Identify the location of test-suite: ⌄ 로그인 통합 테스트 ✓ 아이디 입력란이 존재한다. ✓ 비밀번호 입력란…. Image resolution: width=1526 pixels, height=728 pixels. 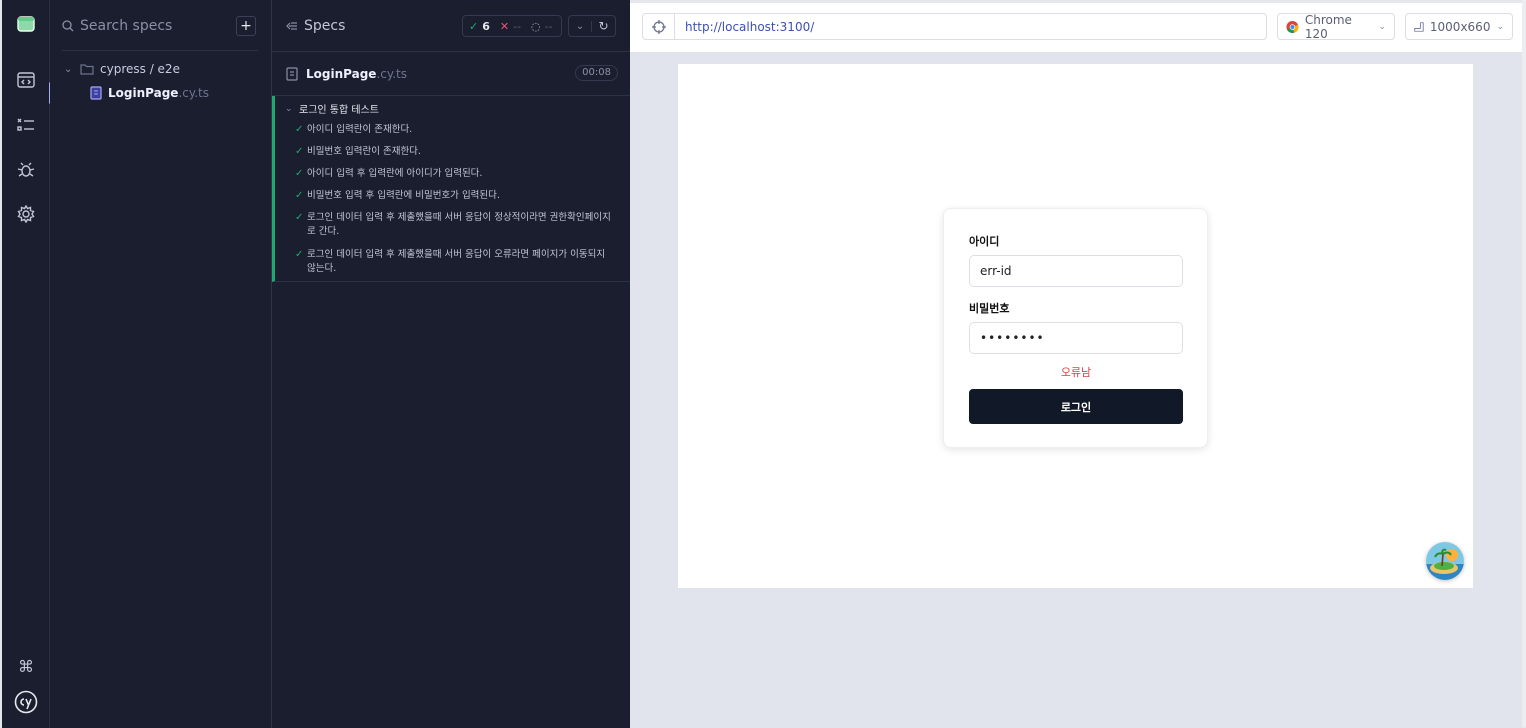
(451, 189).